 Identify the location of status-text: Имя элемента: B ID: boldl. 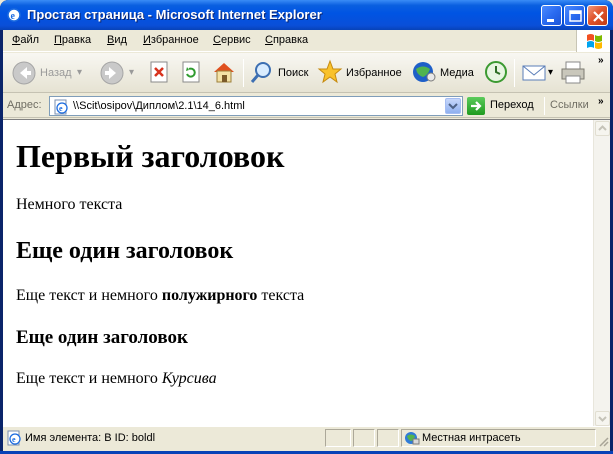
(90, 438).